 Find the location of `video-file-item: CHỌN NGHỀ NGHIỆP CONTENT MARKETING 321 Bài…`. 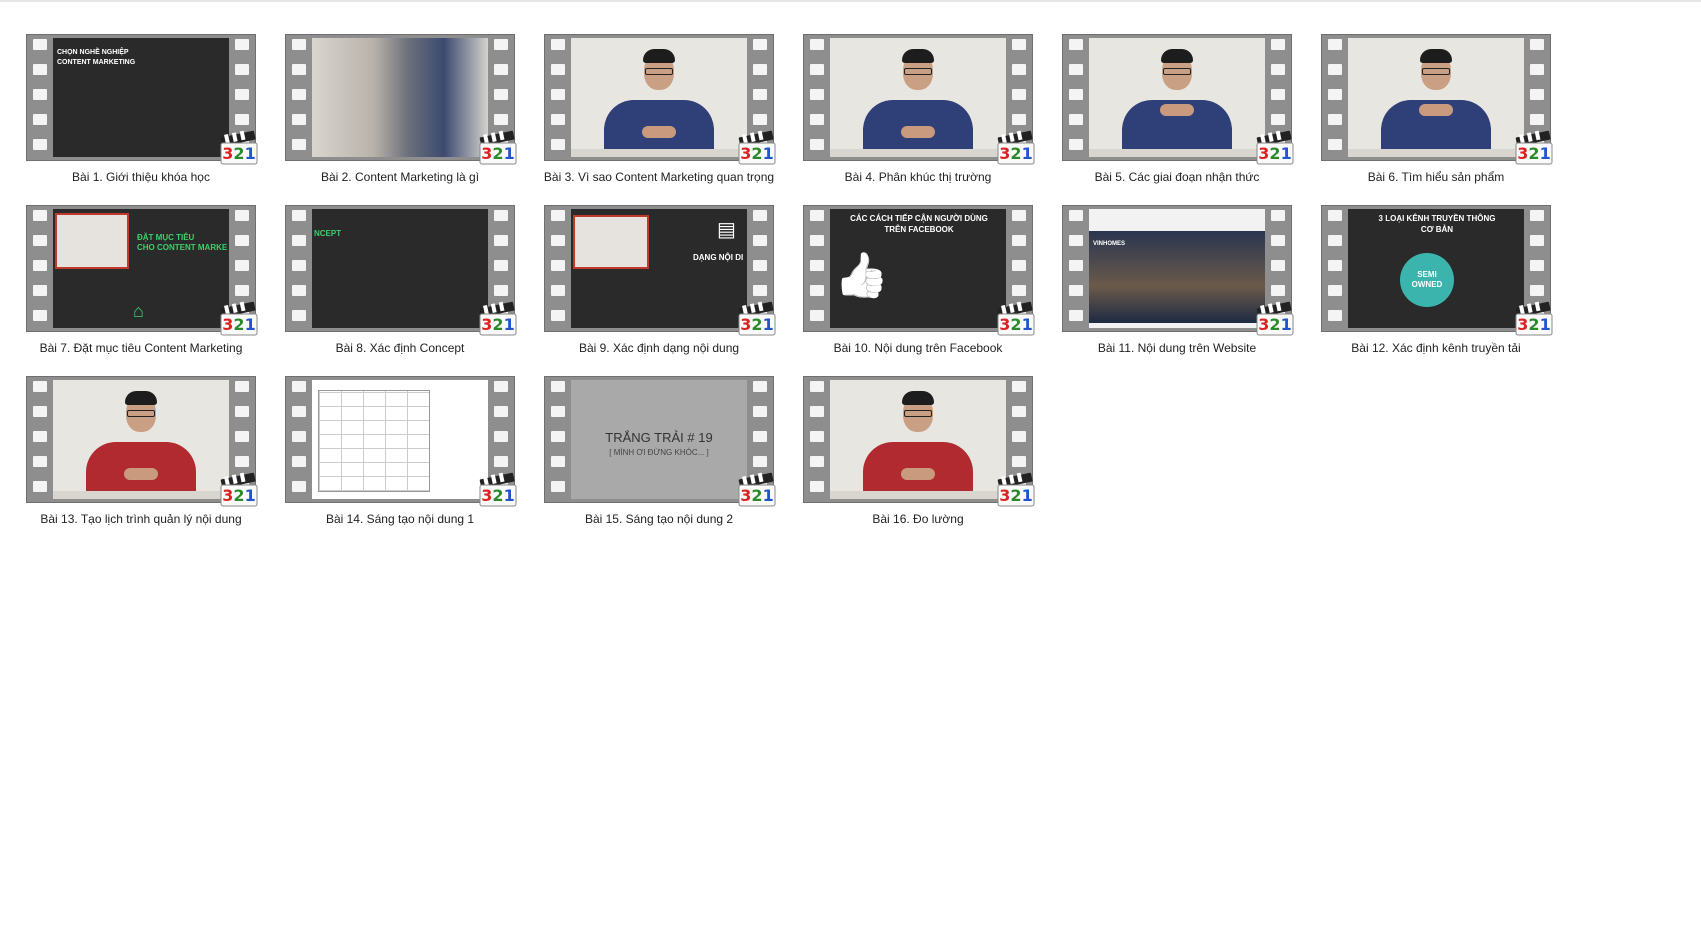

video-file-item: CHỌN NGHỀ NGHIỆP CONTENT MARKETING 321 Bài… is located at coordinates (156, 124).